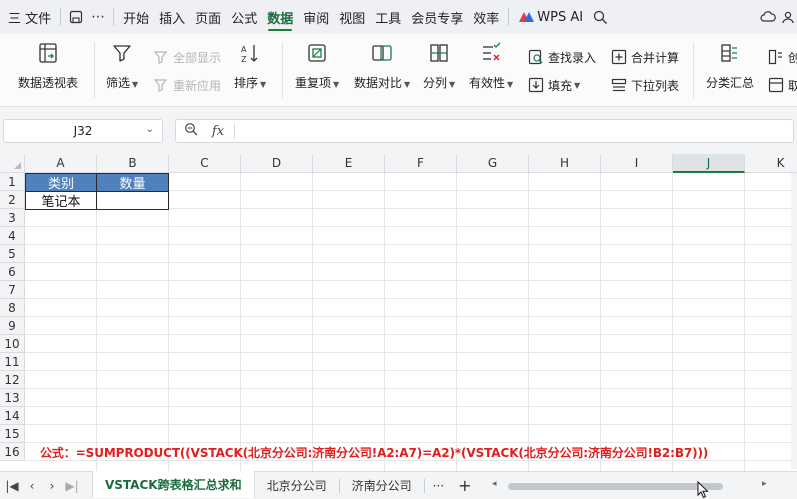 The image size is (797, 499). Describe the element at coordinates (297, 485) in the screenshot. I see `sheet-tab-beijing: 北京分公司` at that location.